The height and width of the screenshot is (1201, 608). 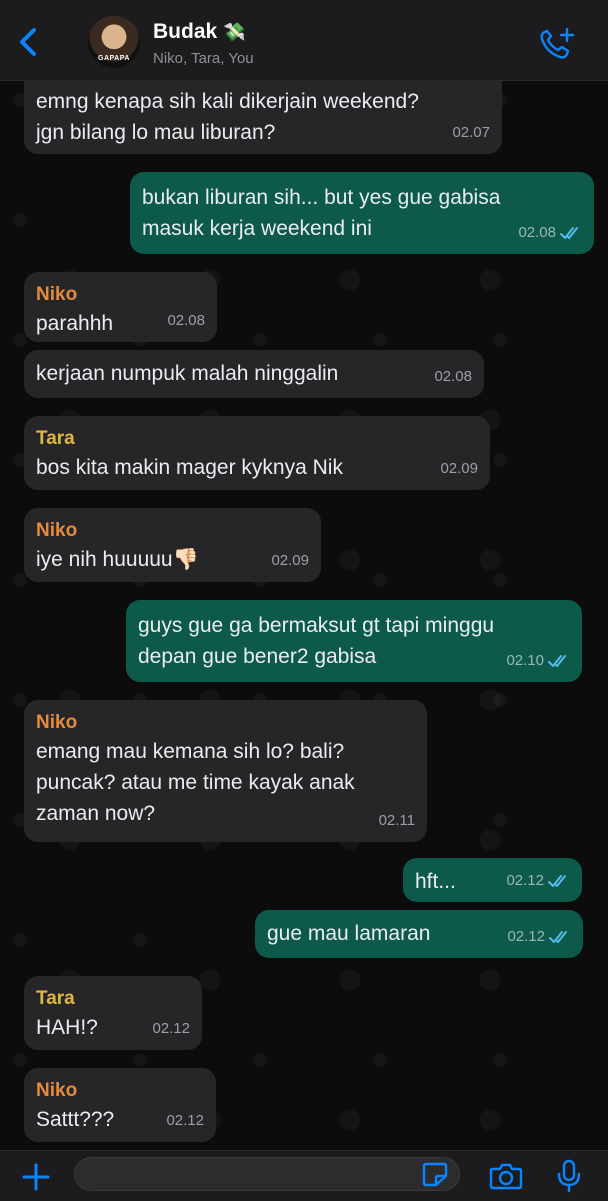 I want to click on incoming-message-bubble: Tara HAH!? 02.12, so click(x=113, y=1013).